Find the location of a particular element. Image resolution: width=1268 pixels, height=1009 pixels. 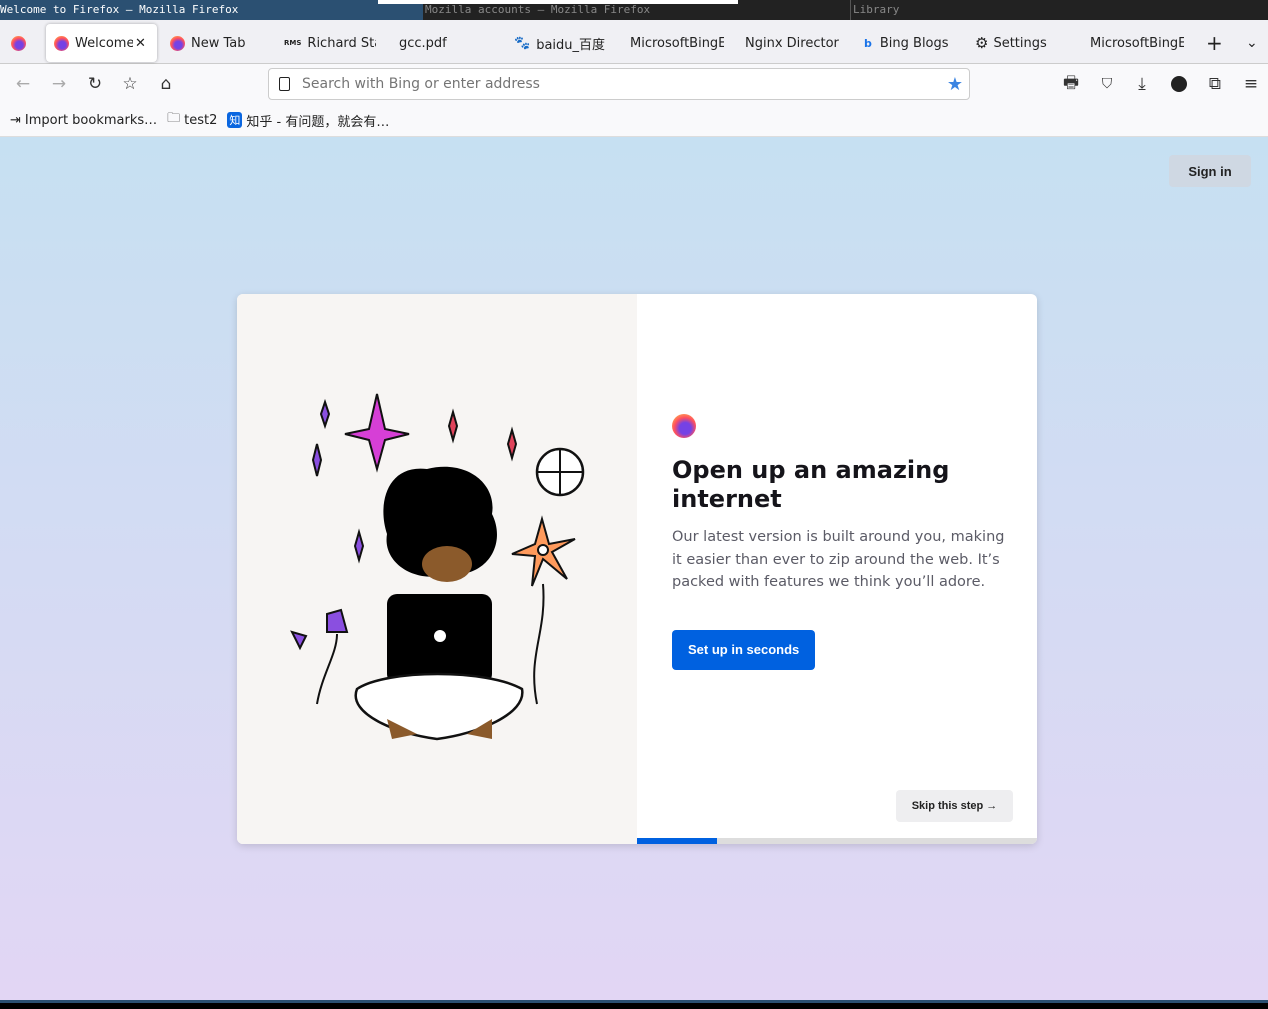

skip-step-button: Skip this step → is located at coordinates (954, 806).